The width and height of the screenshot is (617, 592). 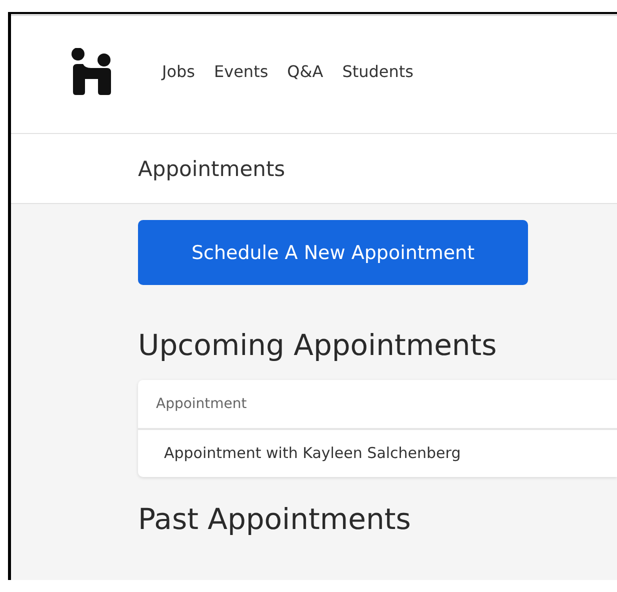 I want to click on nav-link: Q&A, so click(x=305, y=71).